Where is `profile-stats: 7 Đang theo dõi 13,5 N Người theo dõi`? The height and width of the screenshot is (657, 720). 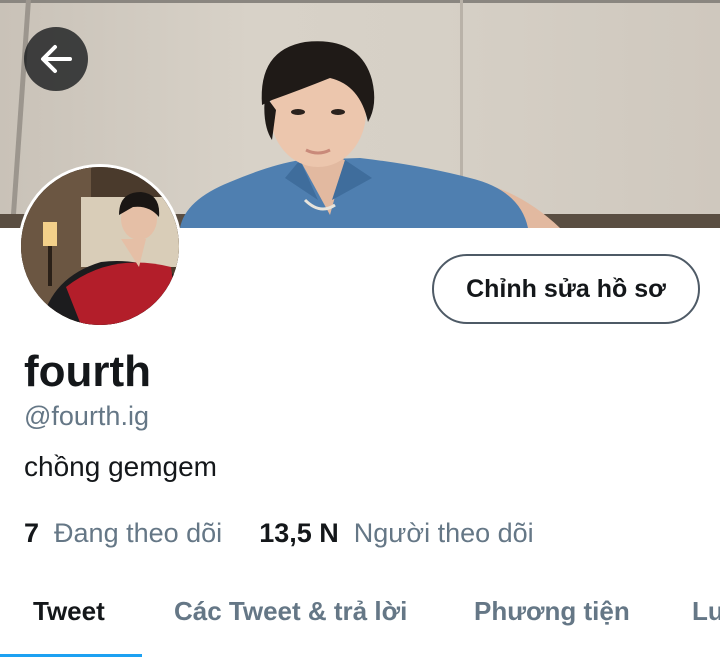
profile-stats: 7 Đang theo dõi 13,5 N Người theo dõi is located at coordinates (279, 533).